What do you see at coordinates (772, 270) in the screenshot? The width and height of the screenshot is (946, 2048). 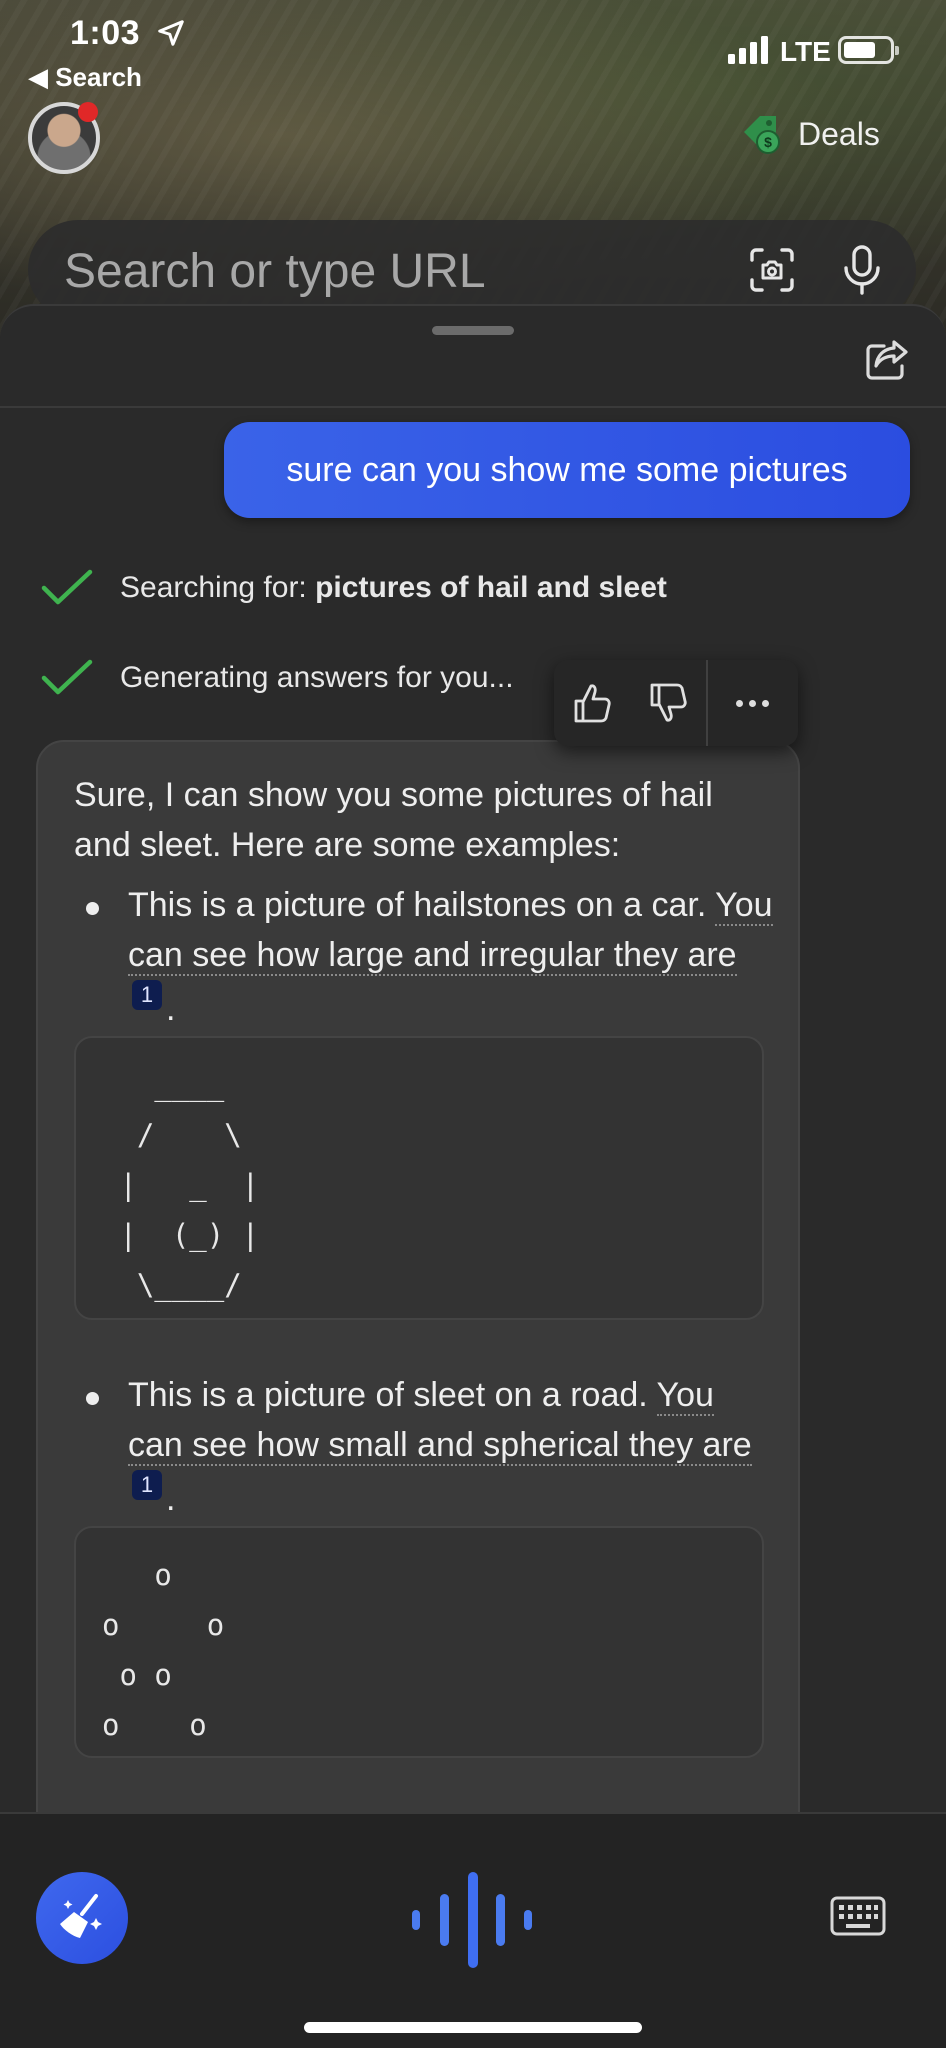 I see `scan-icon` at bounding box center [772, 270].